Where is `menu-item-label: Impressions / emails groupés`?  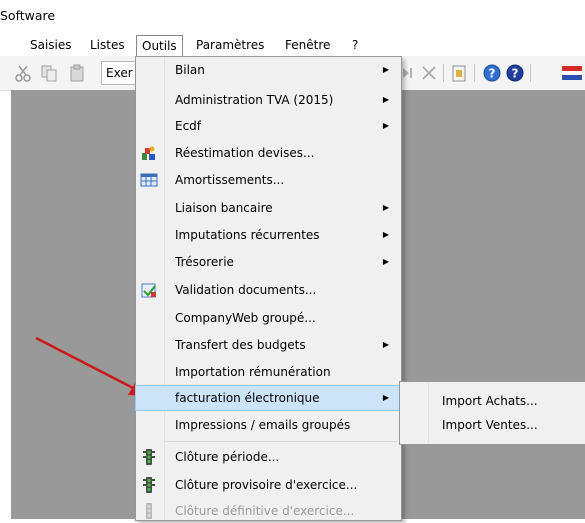 menu-item-label: Impressions / emails groupés is located at coordinates (263, 425).